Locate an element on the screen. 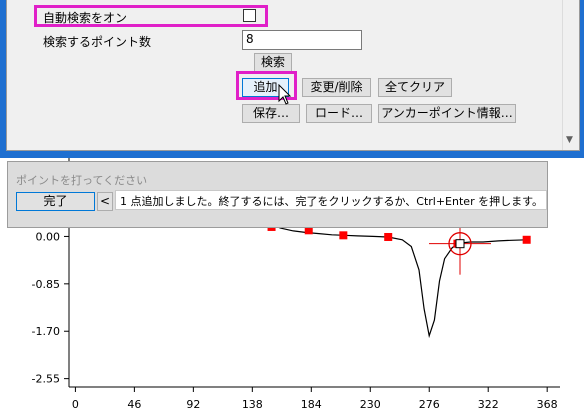 This screenshot has width=587, height=413. modify-delete-button: 変更/削除 is located at coordinates (336, 87).